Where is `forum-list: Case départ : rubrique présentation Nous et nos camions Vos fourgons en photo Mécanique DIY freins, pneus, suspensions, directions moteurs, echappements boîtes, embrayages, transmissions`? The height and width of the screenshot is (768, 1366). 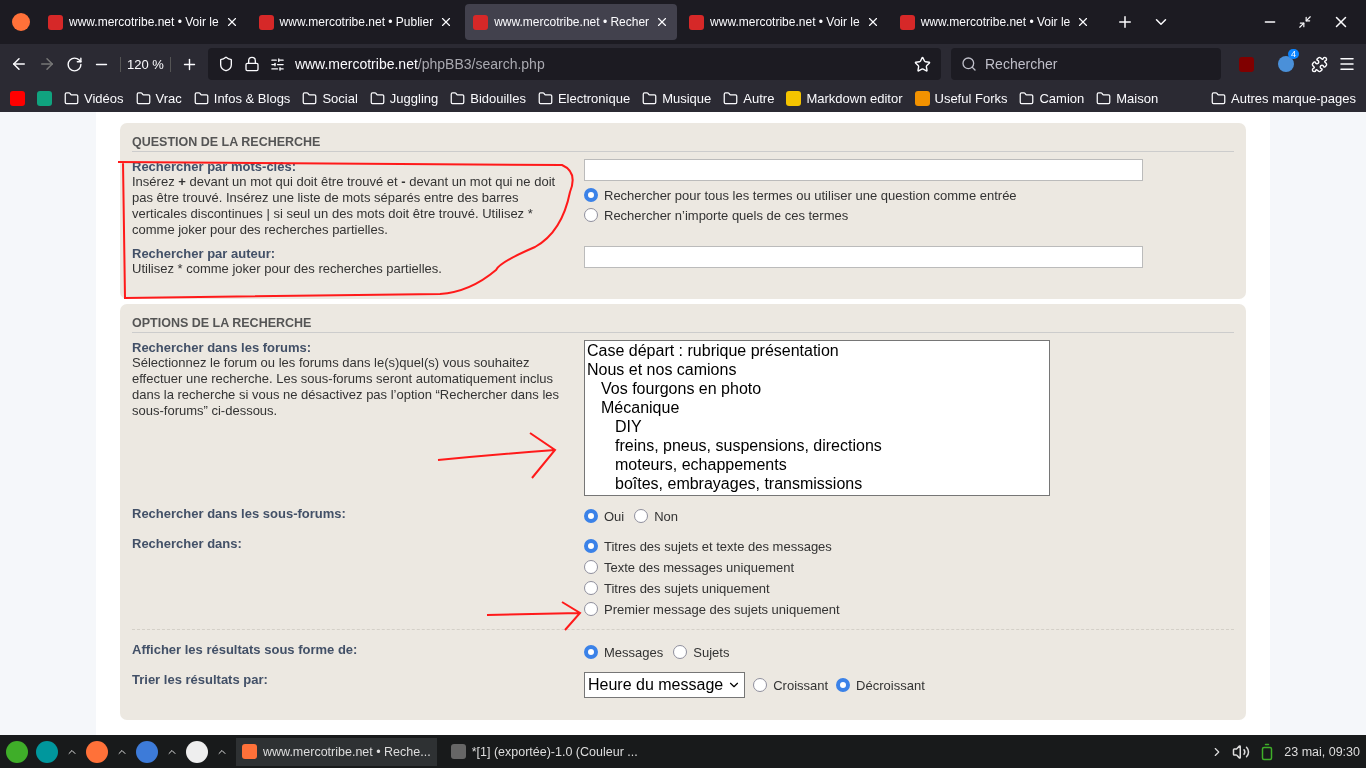 forum-list: Case départ : rubrique présentation Nous et nos camions Vos fourgons en photo Mécanique DIY freins, pneus, suspensions, directions moteurs, echappements boîtes, embrayages, transmissions is located at coordinates (817, 418).